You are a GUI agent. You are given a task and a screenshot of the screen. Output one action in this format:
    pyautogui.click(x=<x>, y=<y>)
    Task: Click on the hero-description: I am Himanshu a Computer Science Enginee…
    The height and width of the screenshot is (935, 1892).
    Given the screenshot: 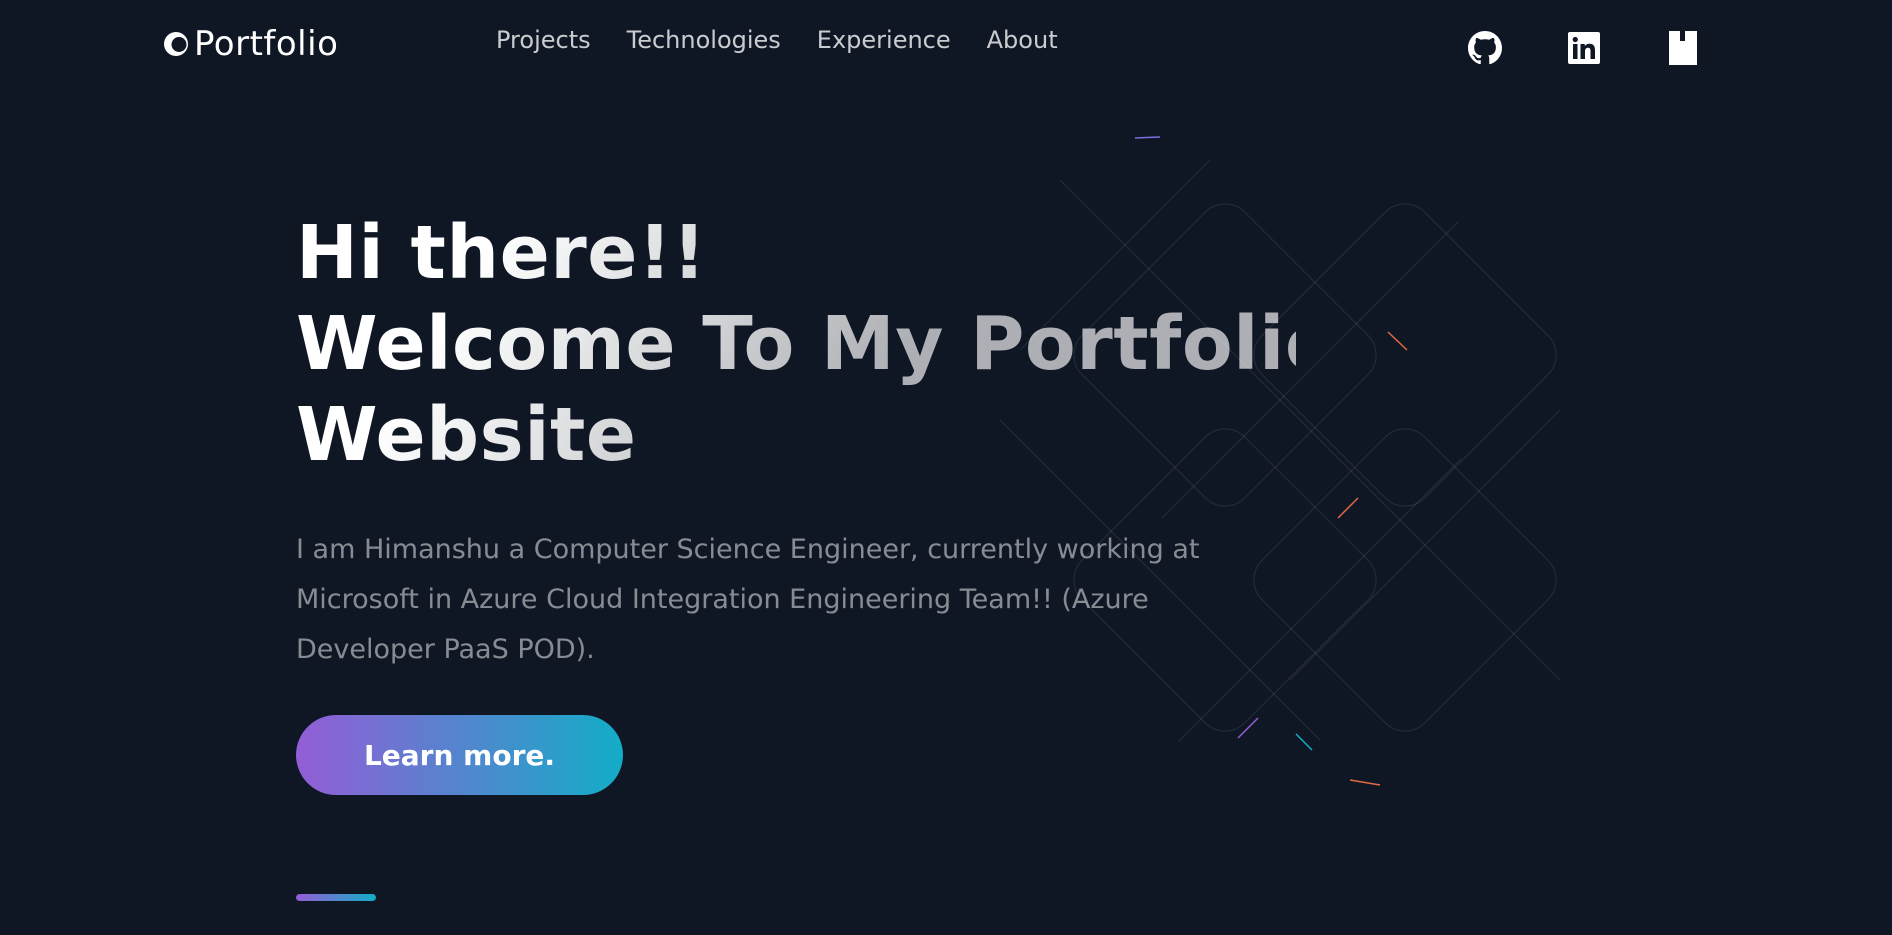 What is the action you would take?
    pyautogui.click(x=748, y=599)
    